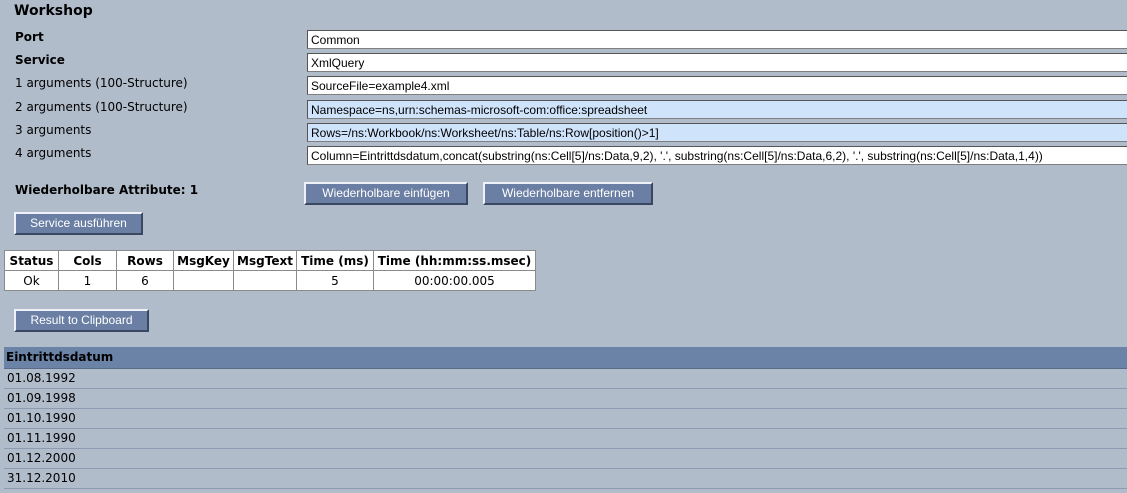 The width and height of the screenshot is (1127, 493). What do you see at coordinates (53, 11) in the screenshot?
I see `page-title: Workshop` at bounding box center [53, 11].